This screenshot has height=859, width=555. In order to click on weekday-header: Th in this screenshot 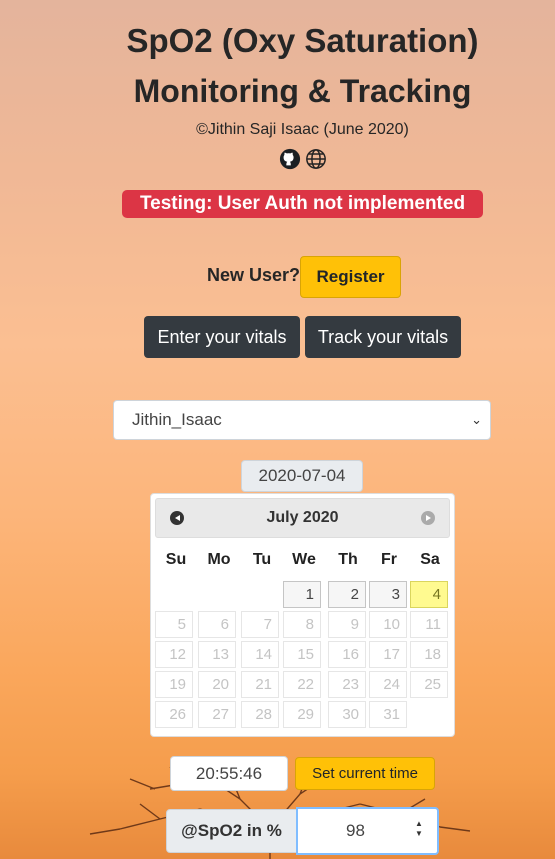, I will do `click(348, 559)`.